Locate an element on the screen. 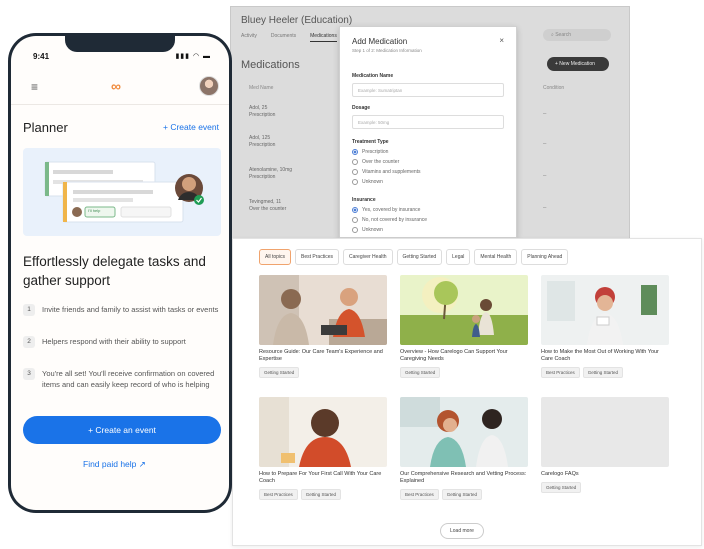 This screenshot has width=704, height=549. radio-insurance-unknown: Unknown is located at coordinates (367, 230).